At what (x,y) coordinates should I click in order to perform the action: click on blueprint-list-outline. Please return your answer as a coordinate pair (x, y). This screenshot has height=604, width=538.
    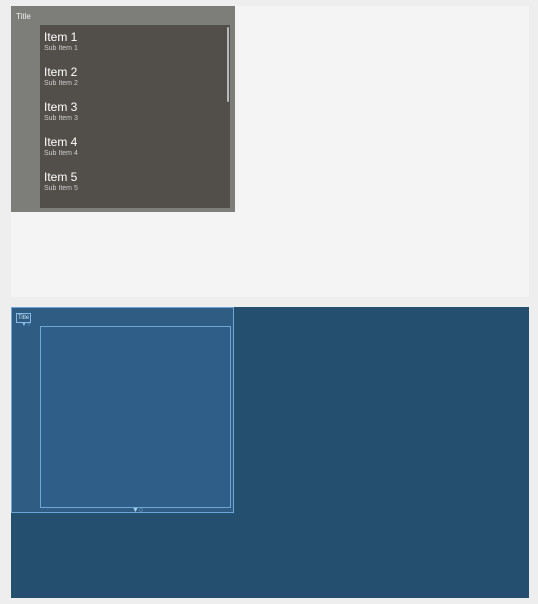
    Looking at the image, I should click on (135, 417).